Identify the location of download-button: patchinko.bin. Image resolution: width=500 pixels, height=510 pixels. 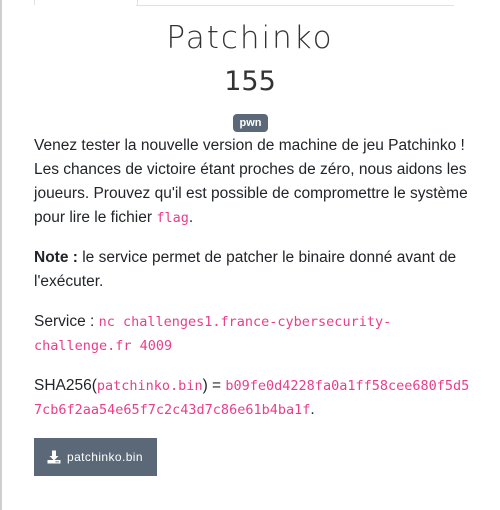
(95, 457).